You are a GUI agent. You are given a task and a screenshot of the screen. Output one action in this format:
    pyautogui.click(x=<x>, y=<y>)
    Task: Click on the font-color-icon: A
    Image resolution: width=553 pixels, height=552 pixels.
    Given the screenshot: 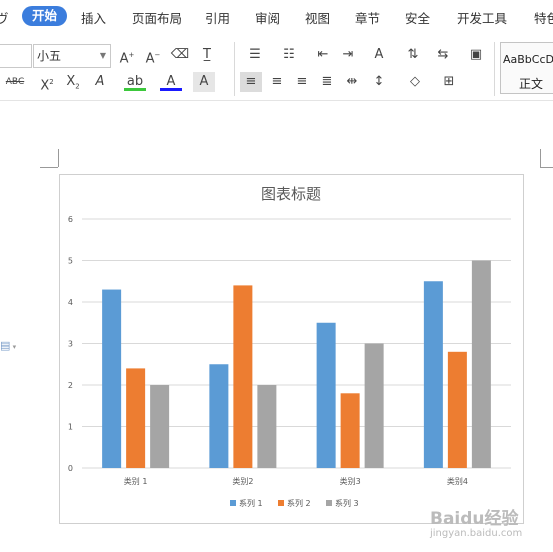 What is the action you would take?
    pyautogui.click(x=171, y=81)
    